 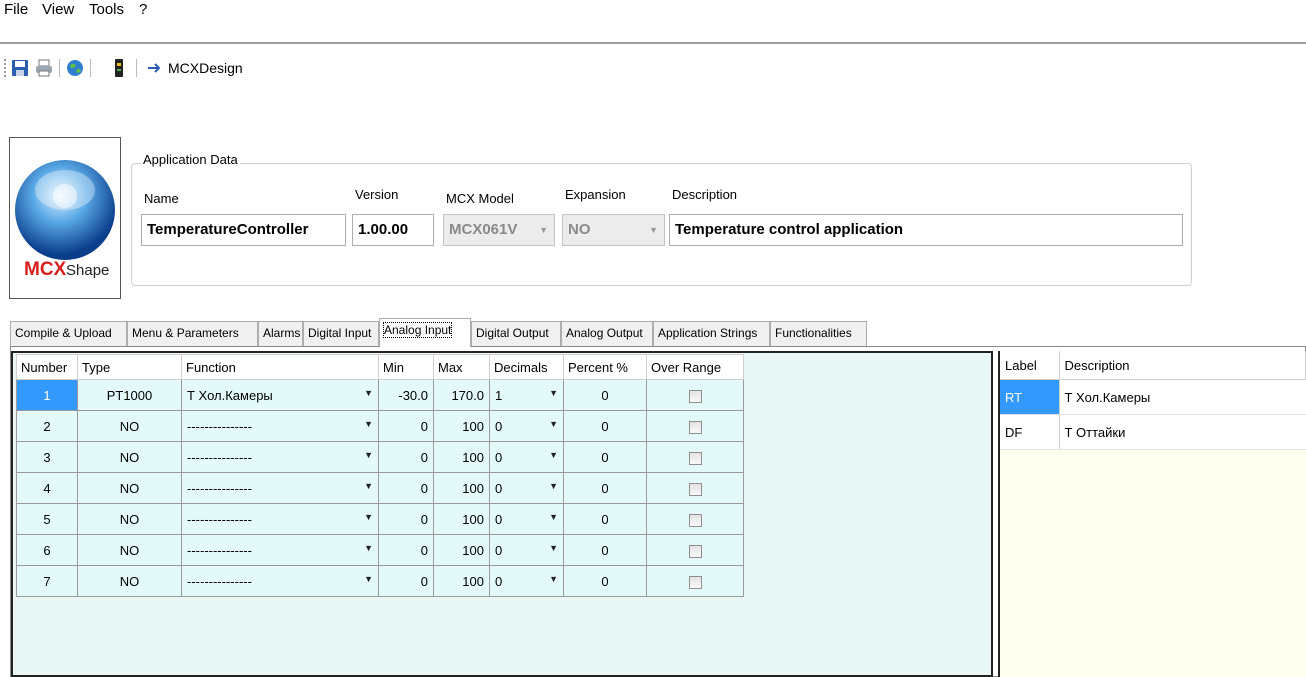 What do you see at coordinates (605, 367) in the screenshot?
I see `header-percent: Percent %` at bounding box center [605, 367].